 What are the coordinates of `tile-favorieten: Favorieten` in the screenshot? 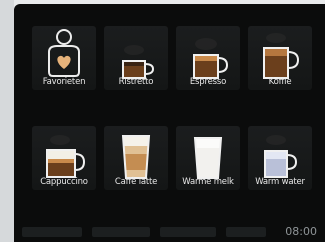 It's located at (64, 58).